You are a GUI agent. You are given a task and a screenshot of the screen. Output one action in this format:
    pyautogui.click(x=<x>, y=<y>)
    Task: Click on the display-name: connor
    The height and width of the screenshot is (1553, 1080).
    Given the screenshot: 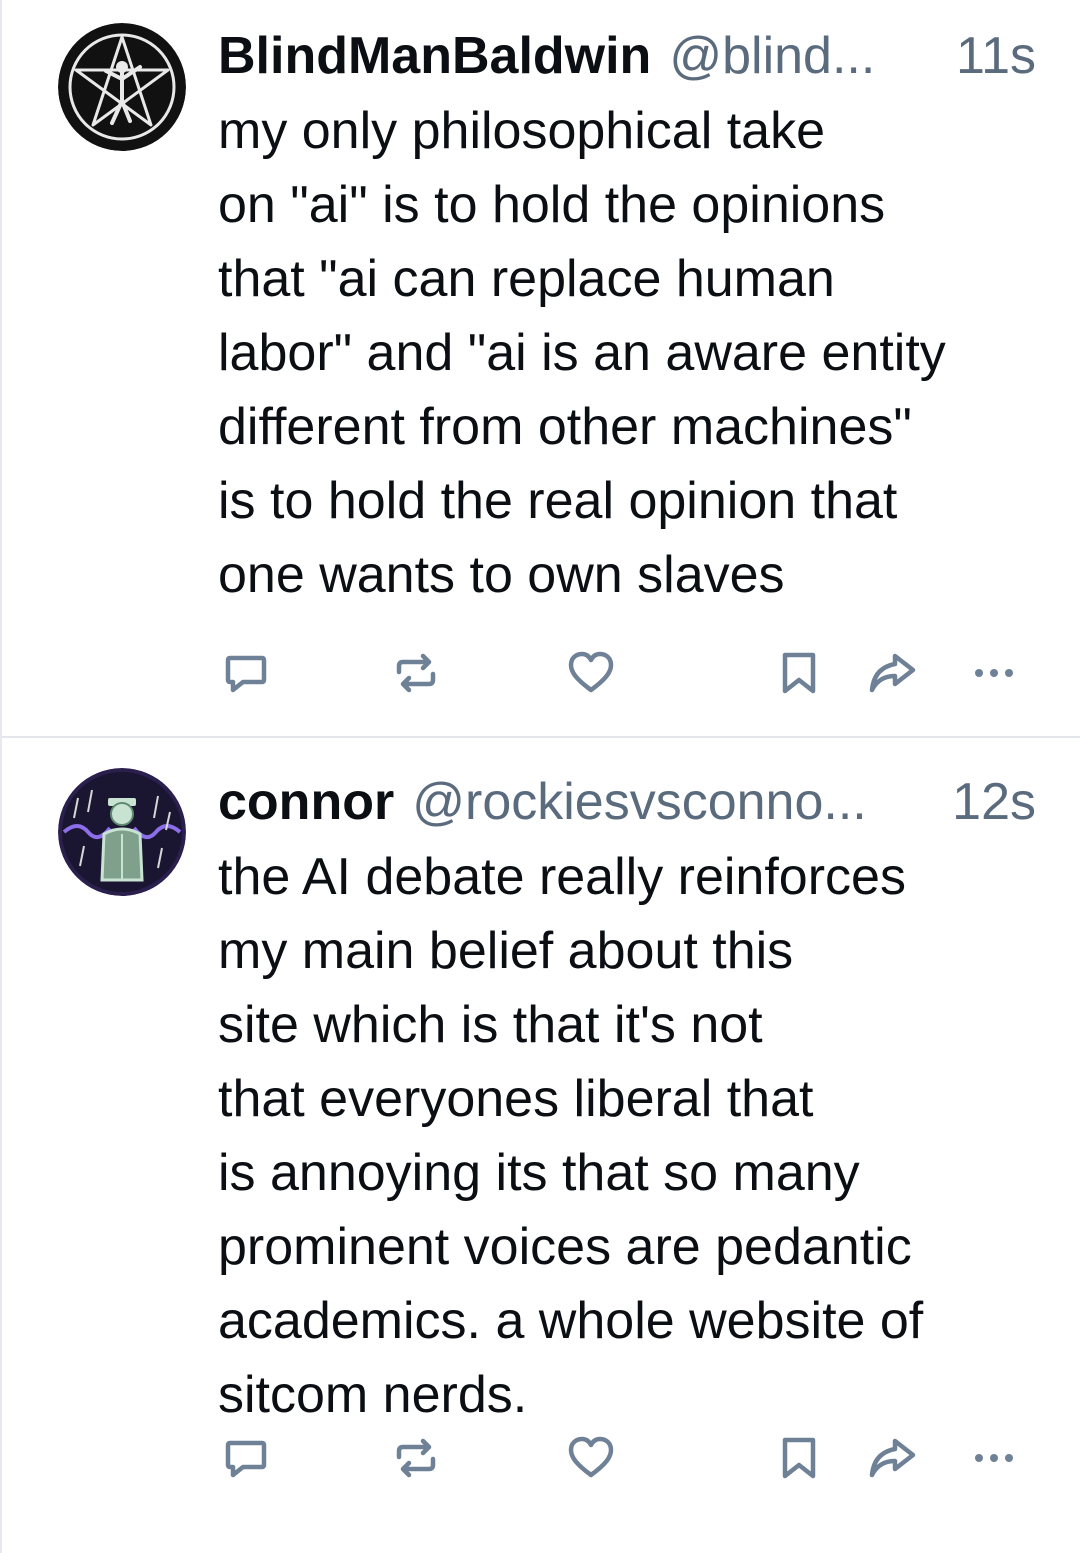 What is the action you would take?
    pyautogui.click(x=306, y=802)
    